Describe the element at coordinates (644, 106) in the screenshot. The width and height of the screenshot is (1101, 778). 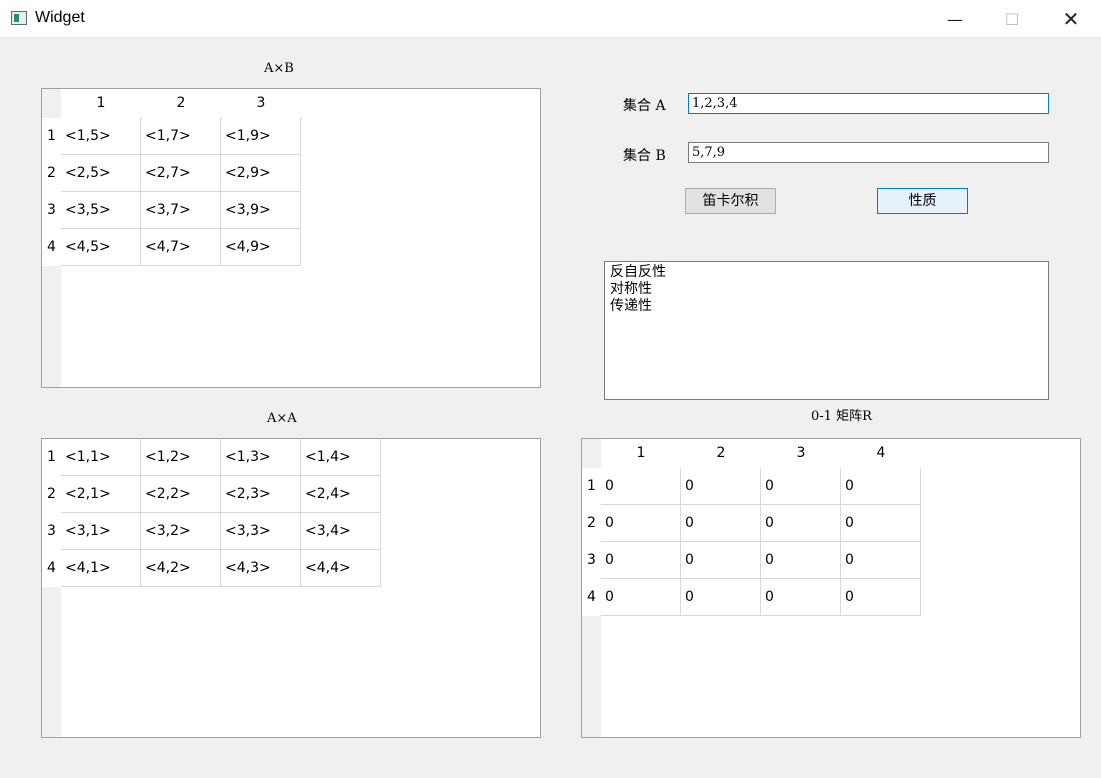
I see `set-a-label: 集合 A` at that location.